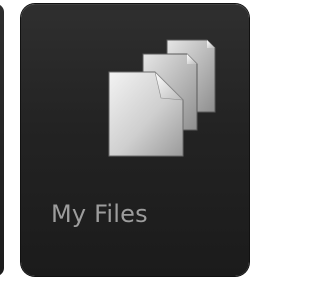  I want to click on tile-label: My Files, so click(99, 214).